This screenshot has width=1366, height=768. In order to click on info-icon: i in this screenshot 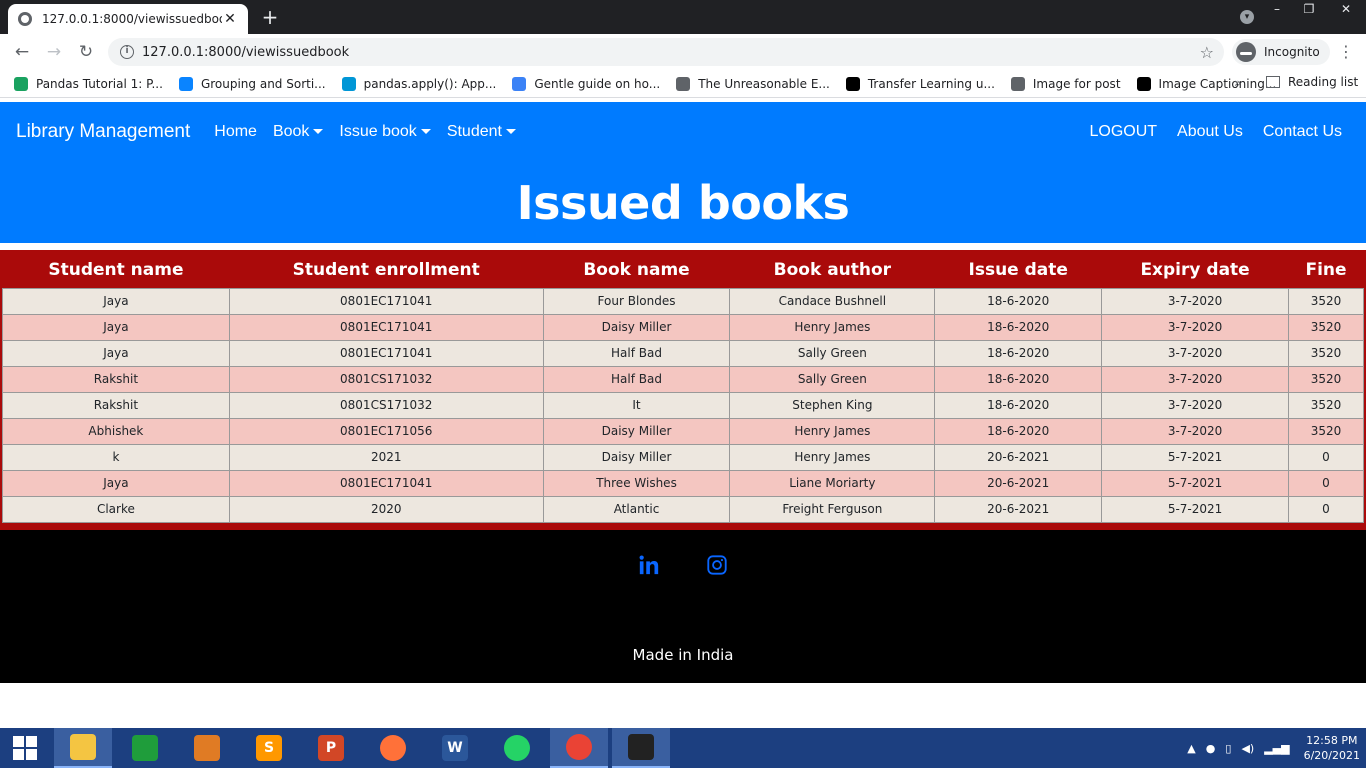, I will do `click(127, 52)`.